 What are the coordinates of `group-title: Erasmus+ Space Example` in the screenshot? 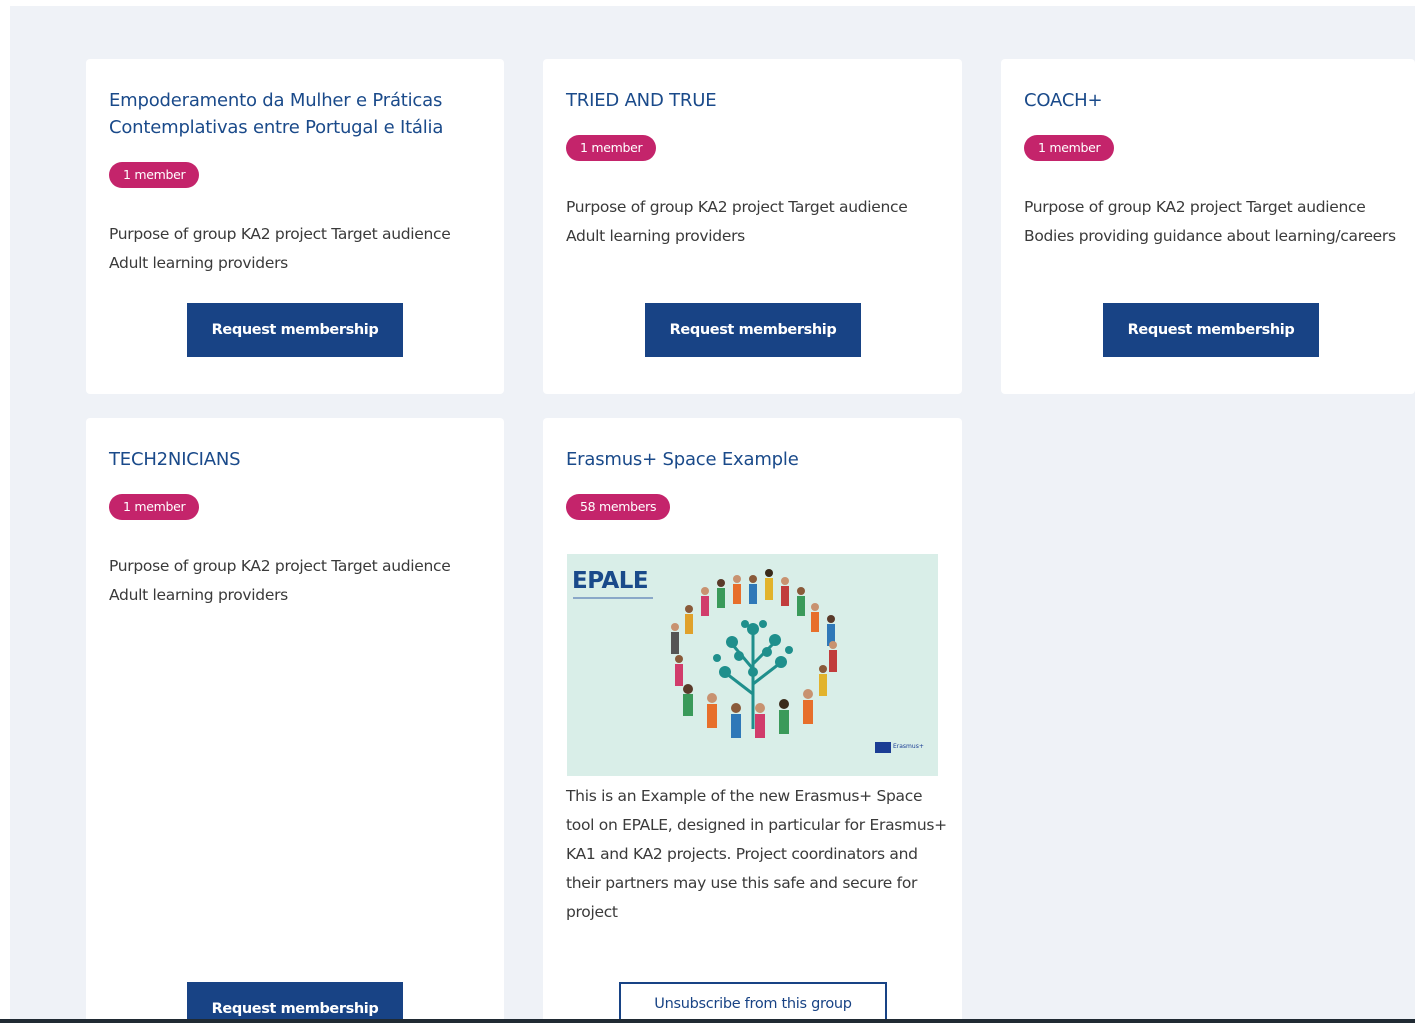 It's located at (754, 459).